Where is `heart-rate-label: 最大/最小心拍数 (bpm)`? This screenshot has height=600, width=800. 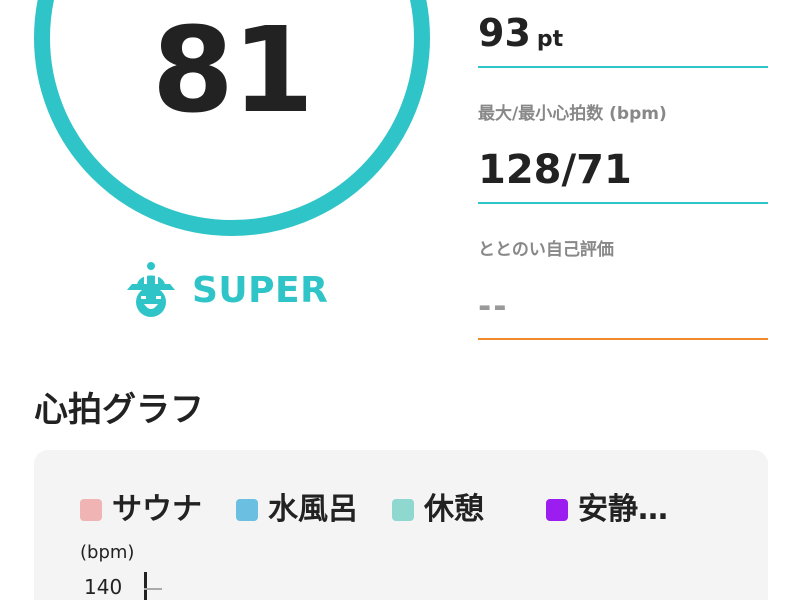
heart-rate-label: 最大/最小心拍数 (bpm) is located at coordinates (572, 114).